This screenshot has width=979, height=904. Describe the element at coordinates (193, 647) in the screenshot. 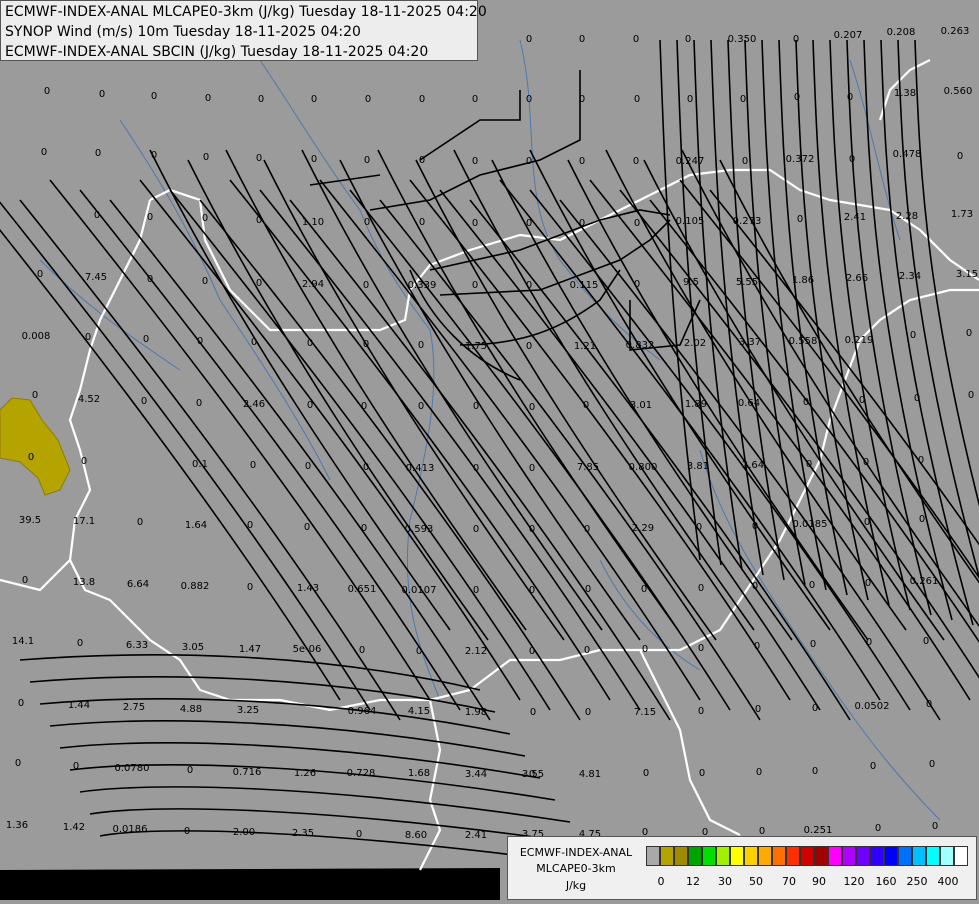

I see `map-value-label: 3.05` at that location.